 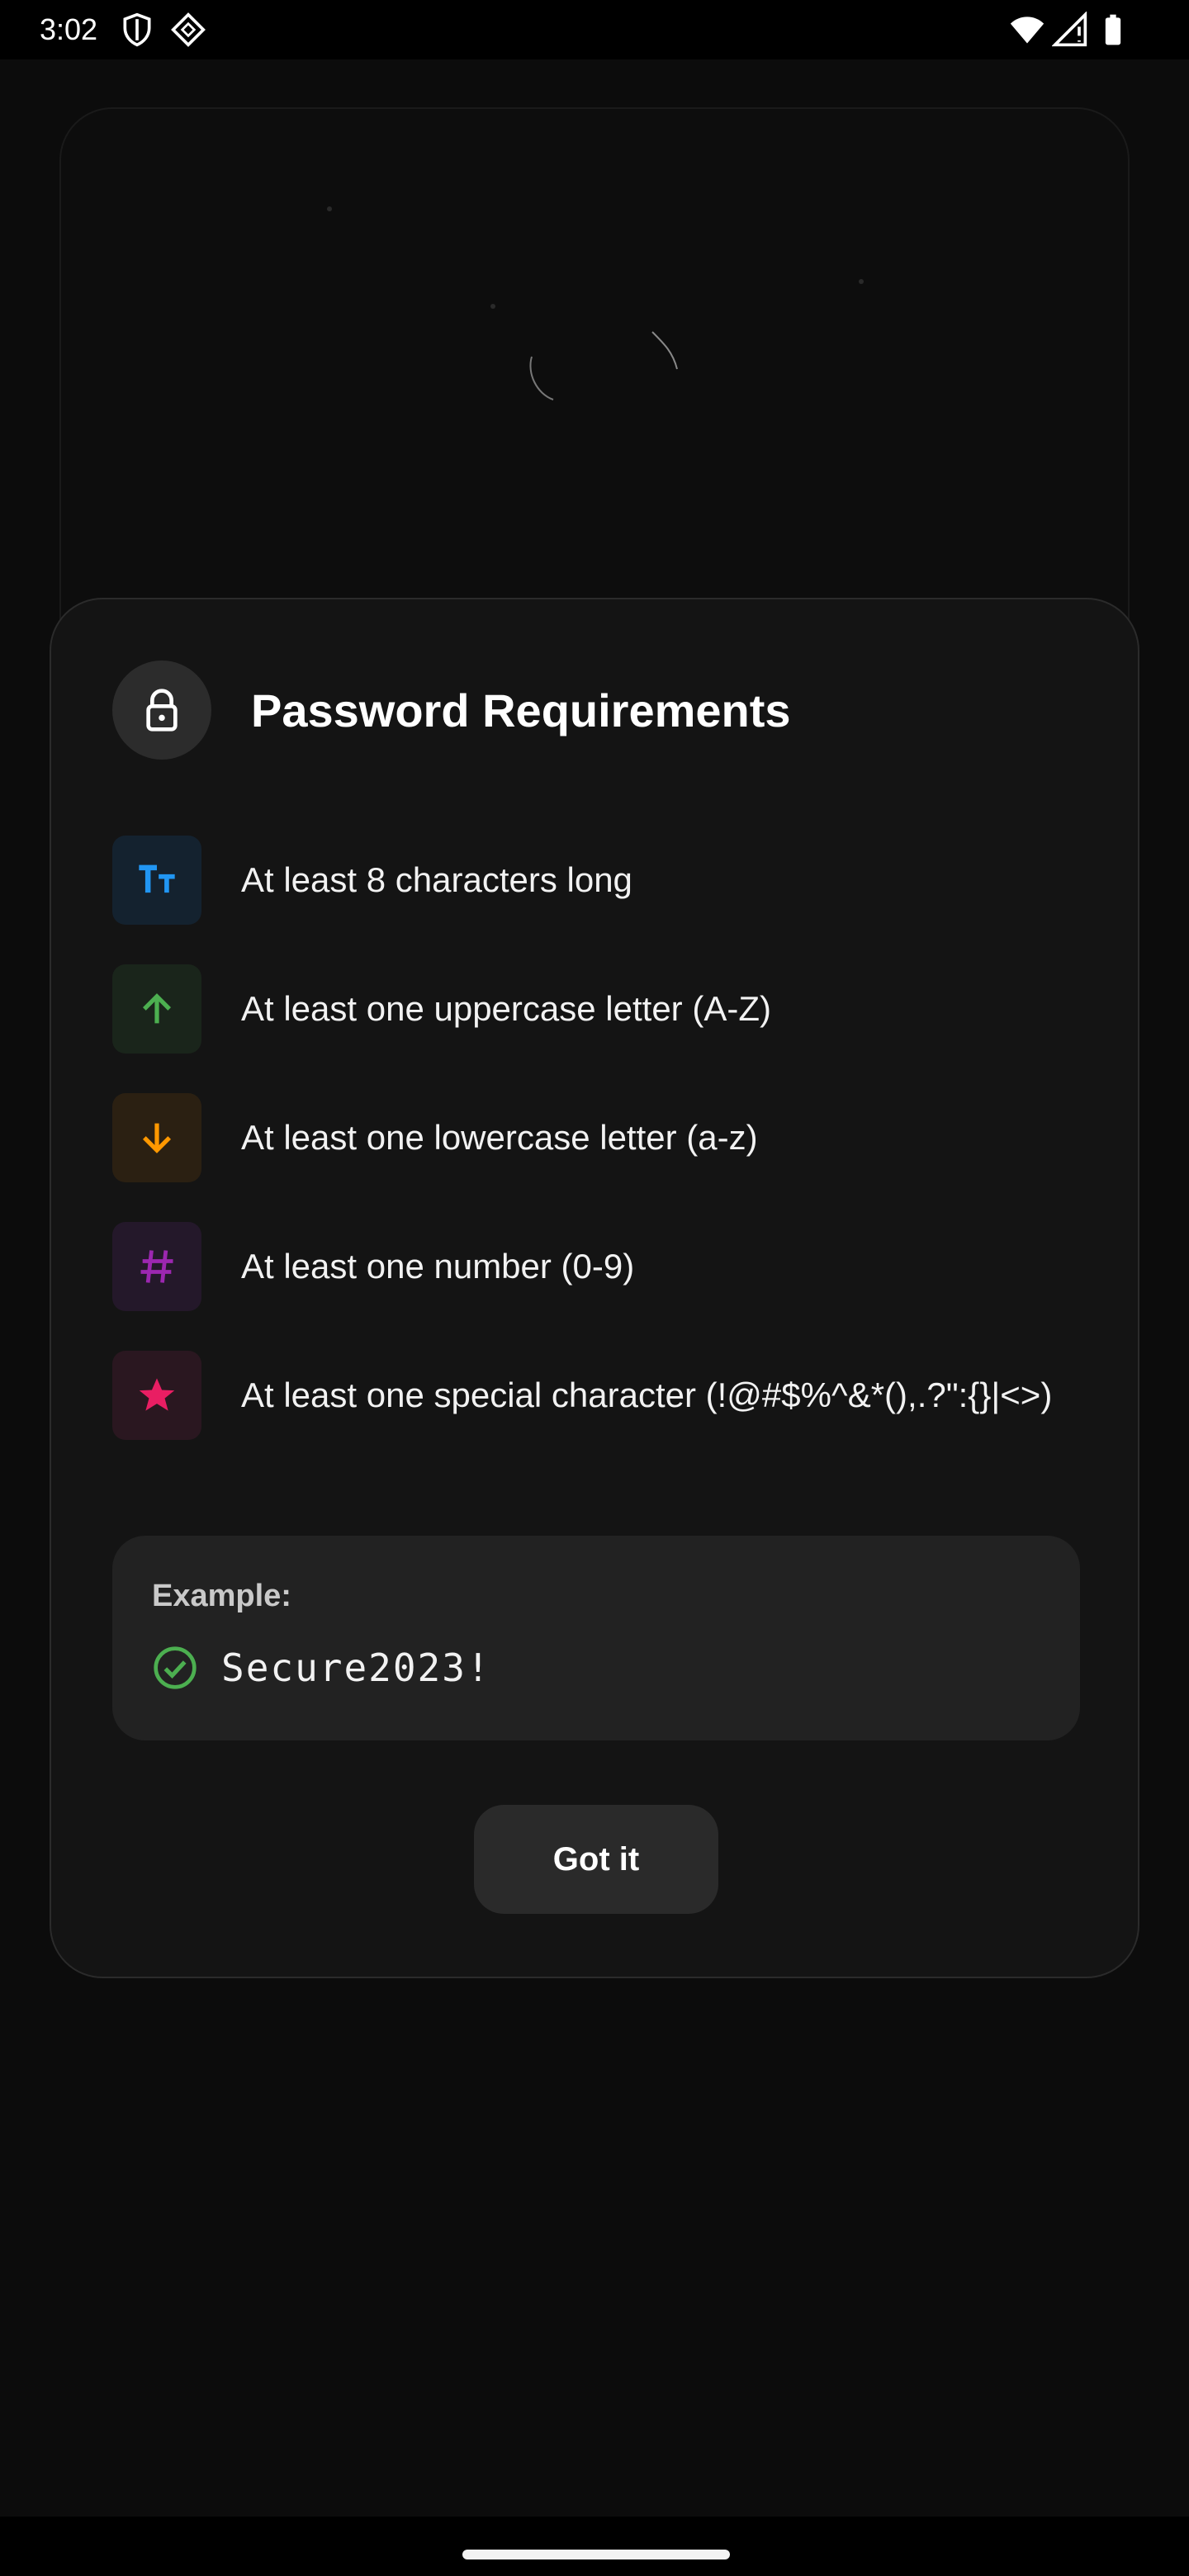 I want to click on example-row: Secure2023!, so click(x=321, y=1668).